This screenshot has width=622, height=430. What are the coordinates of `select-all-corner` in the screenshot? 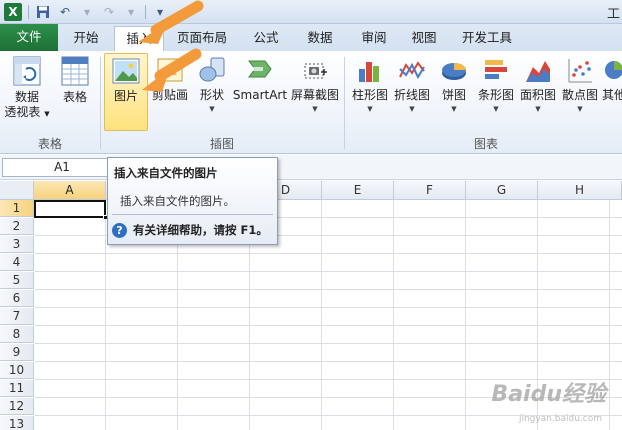 It's located at (17, 190).